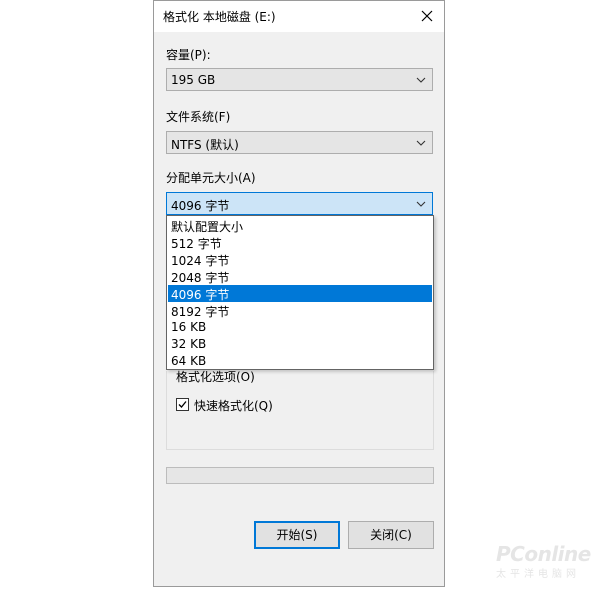 This screenshot has width=600, height=596. Describe the element at coordinates (300, 344) in the screenshot. I see `dropdown-option: 32 KB` at that location.